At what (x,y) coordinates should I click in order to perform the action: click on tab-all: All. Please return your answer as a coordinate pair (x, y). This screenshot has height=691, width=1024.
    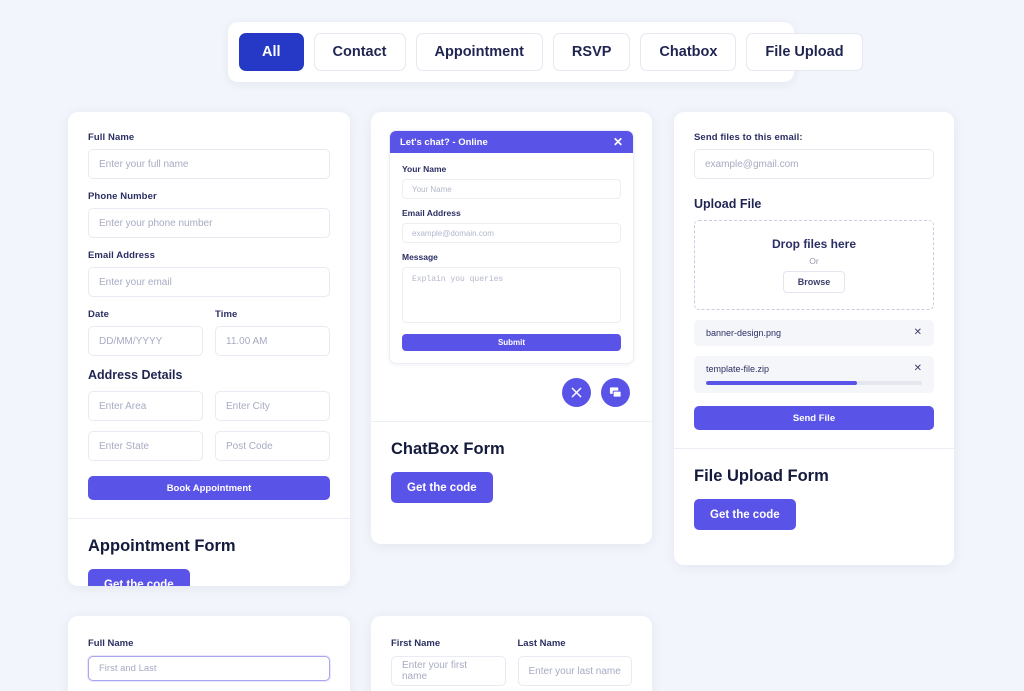
    Looking at the image, I should click on (271, 52).